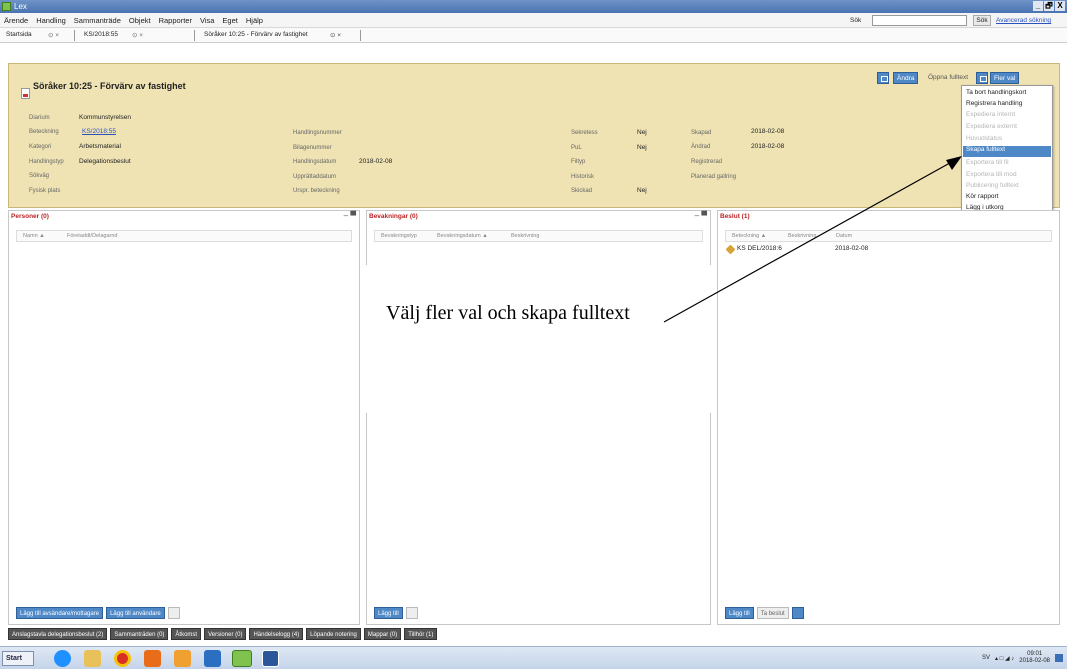 The height and width of the screenshot is (669, 1067). Describe the element at coordinates (92, 236) in the screenshot. I see `column-foretag: Företaddt/Delagarnd` at that location.